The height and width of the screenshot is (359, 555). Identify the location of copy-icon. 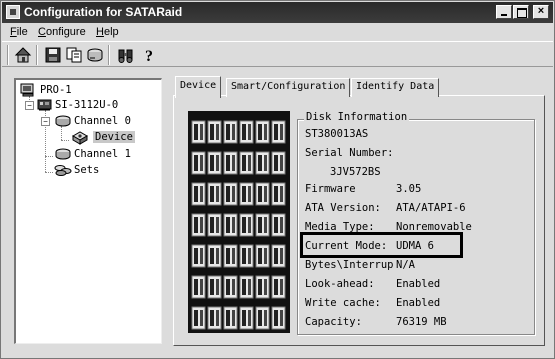
(74, 55).